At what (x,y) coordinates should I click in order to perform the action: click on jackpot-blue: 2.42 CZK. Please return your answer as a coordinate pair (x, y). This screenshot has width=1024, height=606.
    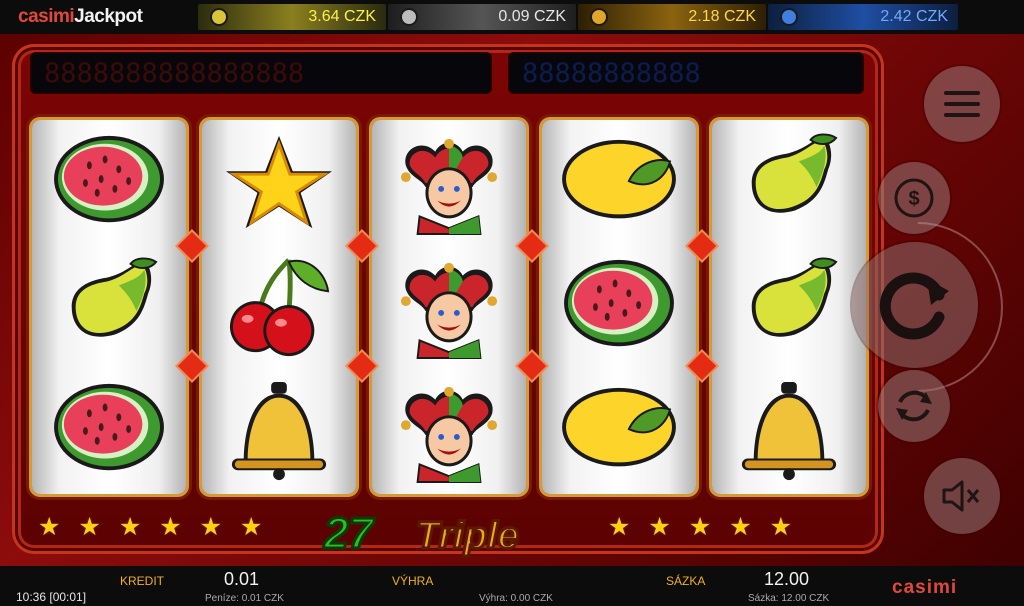
    Looking at the image, I should click on (863, 17).